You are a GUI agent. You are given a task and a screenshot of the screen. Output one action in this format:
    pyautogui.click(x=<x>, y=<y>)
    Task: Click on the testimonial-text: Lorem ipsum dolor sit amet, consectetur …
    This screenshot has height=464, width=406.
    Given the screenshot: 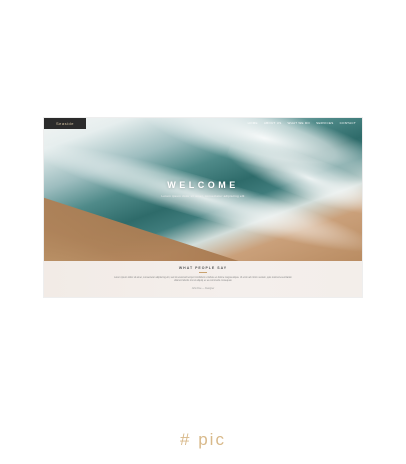 What is the action you would take?
    pyautogui.click(x=203, y=280)
    